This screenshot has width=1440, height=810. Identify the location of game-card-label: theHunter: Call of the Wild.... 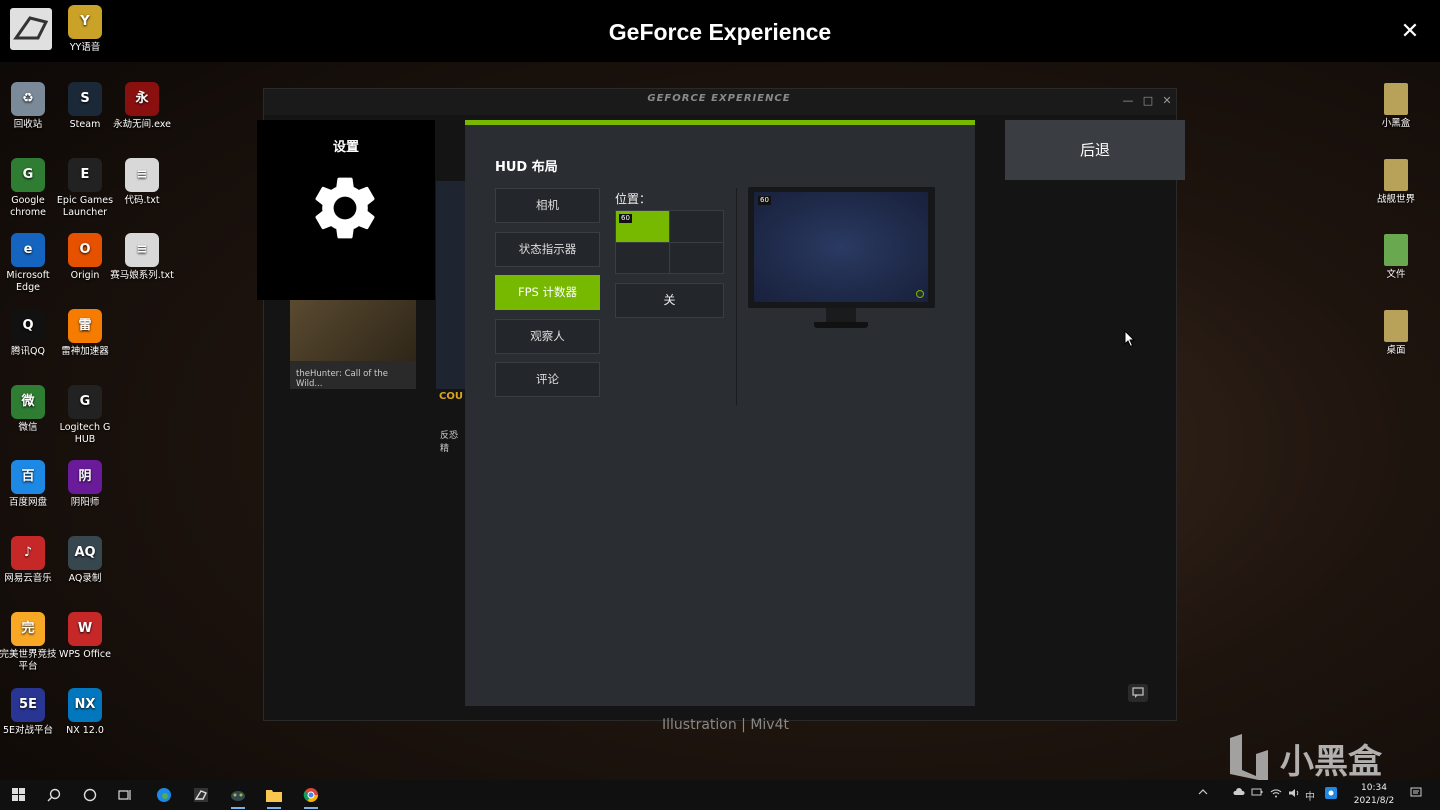
(342, 379).